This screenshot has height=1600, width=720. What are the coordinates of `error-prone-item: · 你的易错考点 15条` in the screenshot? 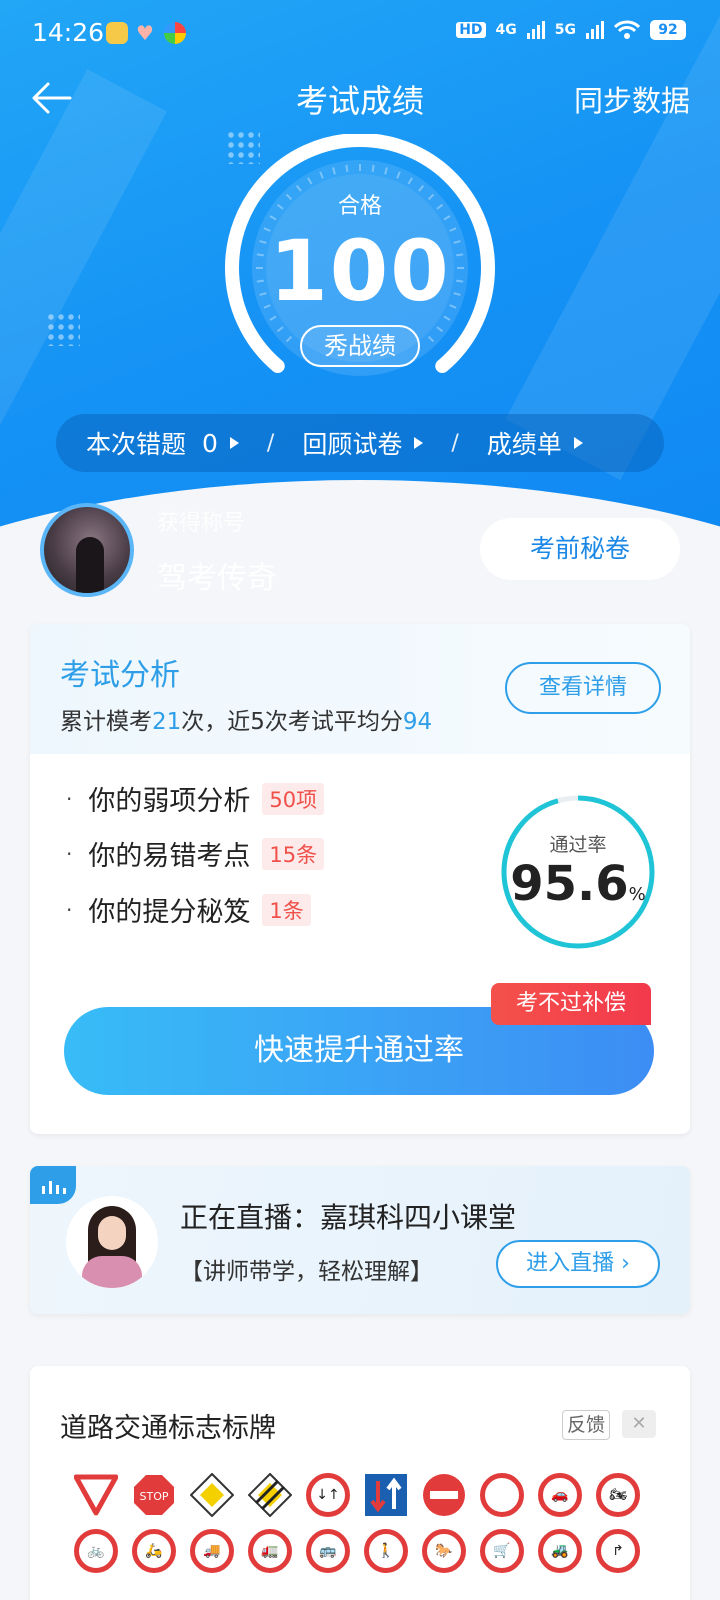 It's located at (195, 853).